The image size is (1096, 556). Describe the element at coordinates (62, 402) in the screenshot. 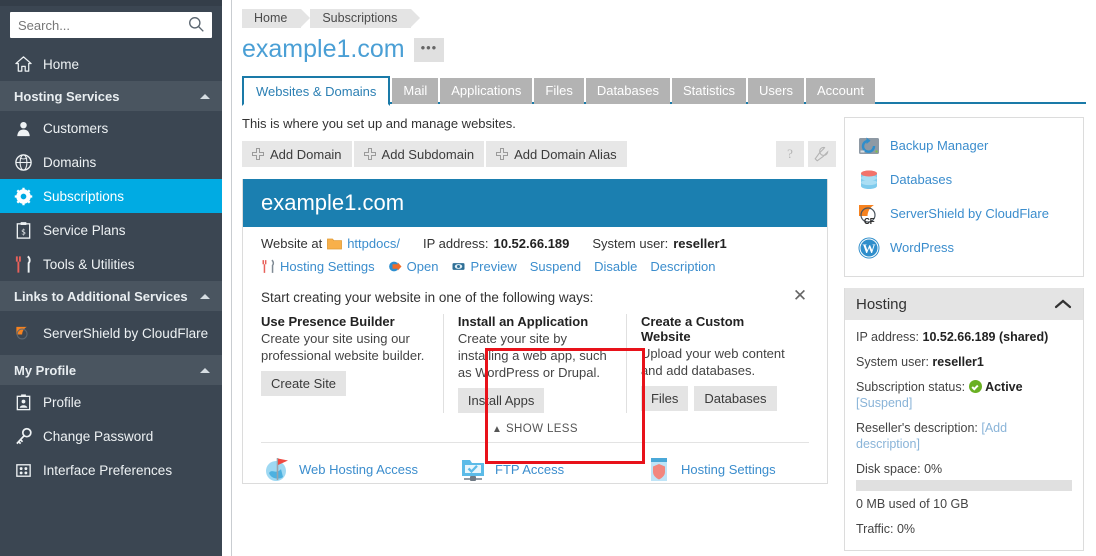

I see `sidebar-item-label: Profile` at that location.